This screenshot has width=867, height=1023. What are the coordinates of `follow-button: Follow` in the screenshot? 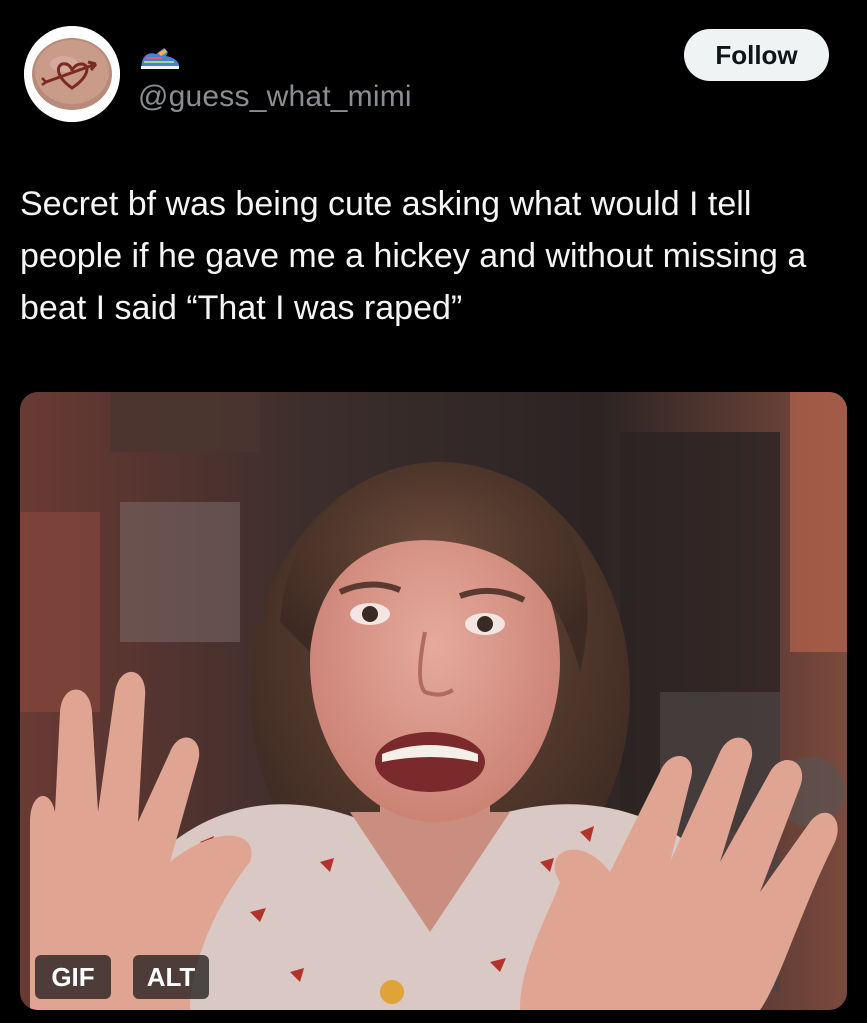 It's located at (756, 55).